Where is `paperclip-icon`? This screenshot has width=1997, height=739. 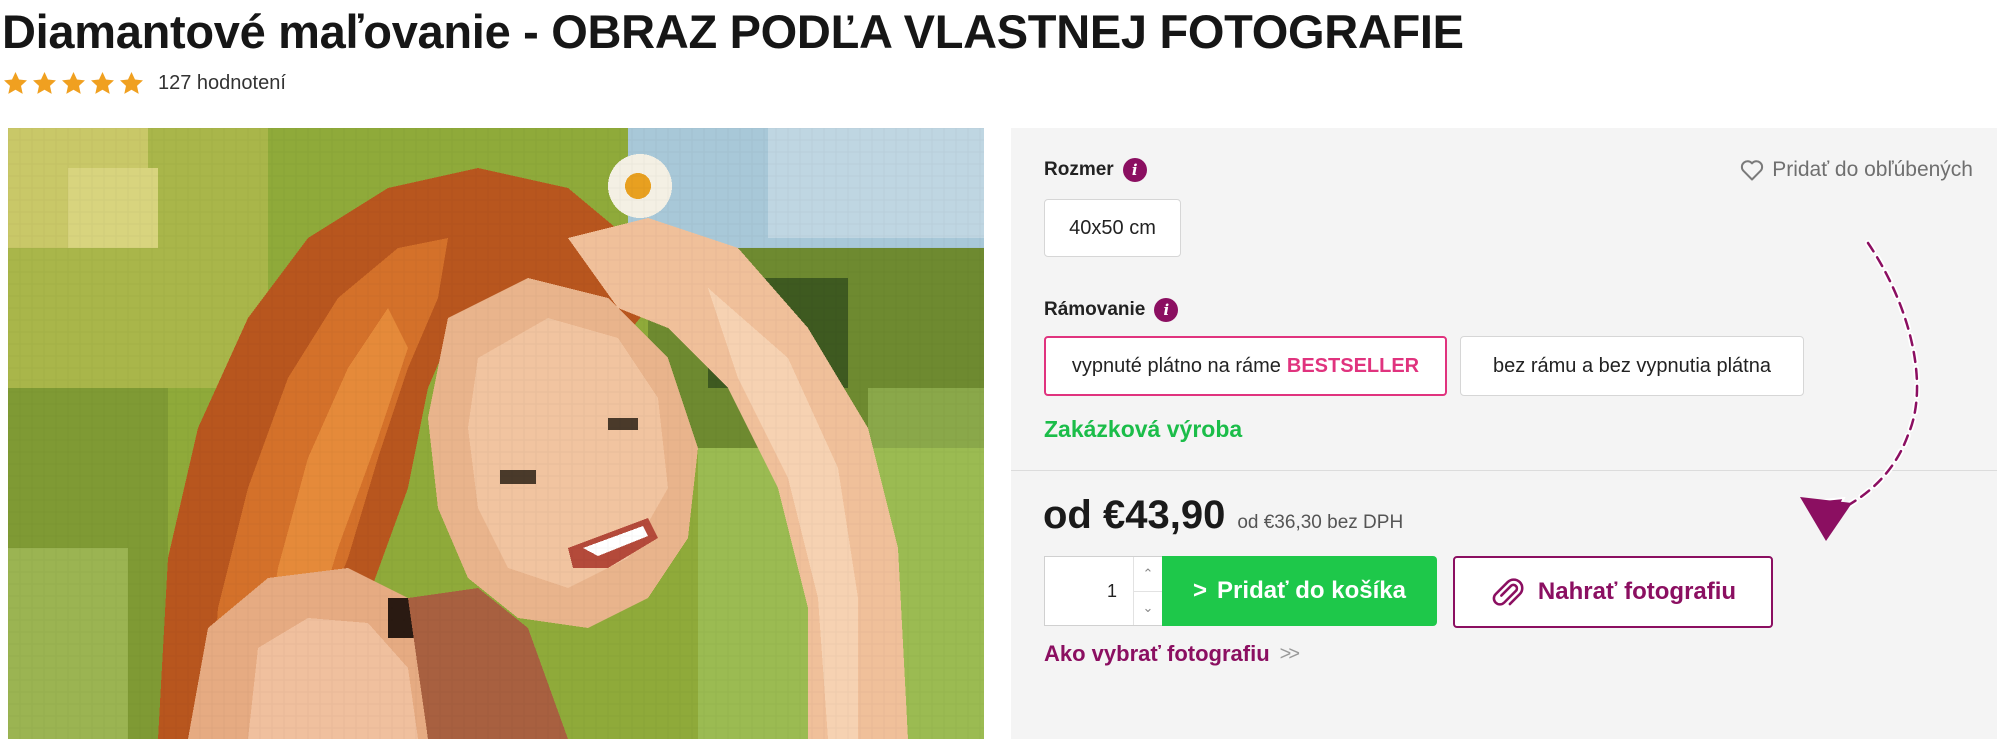 paperclip-icon is located at coordinates (1508, 592).